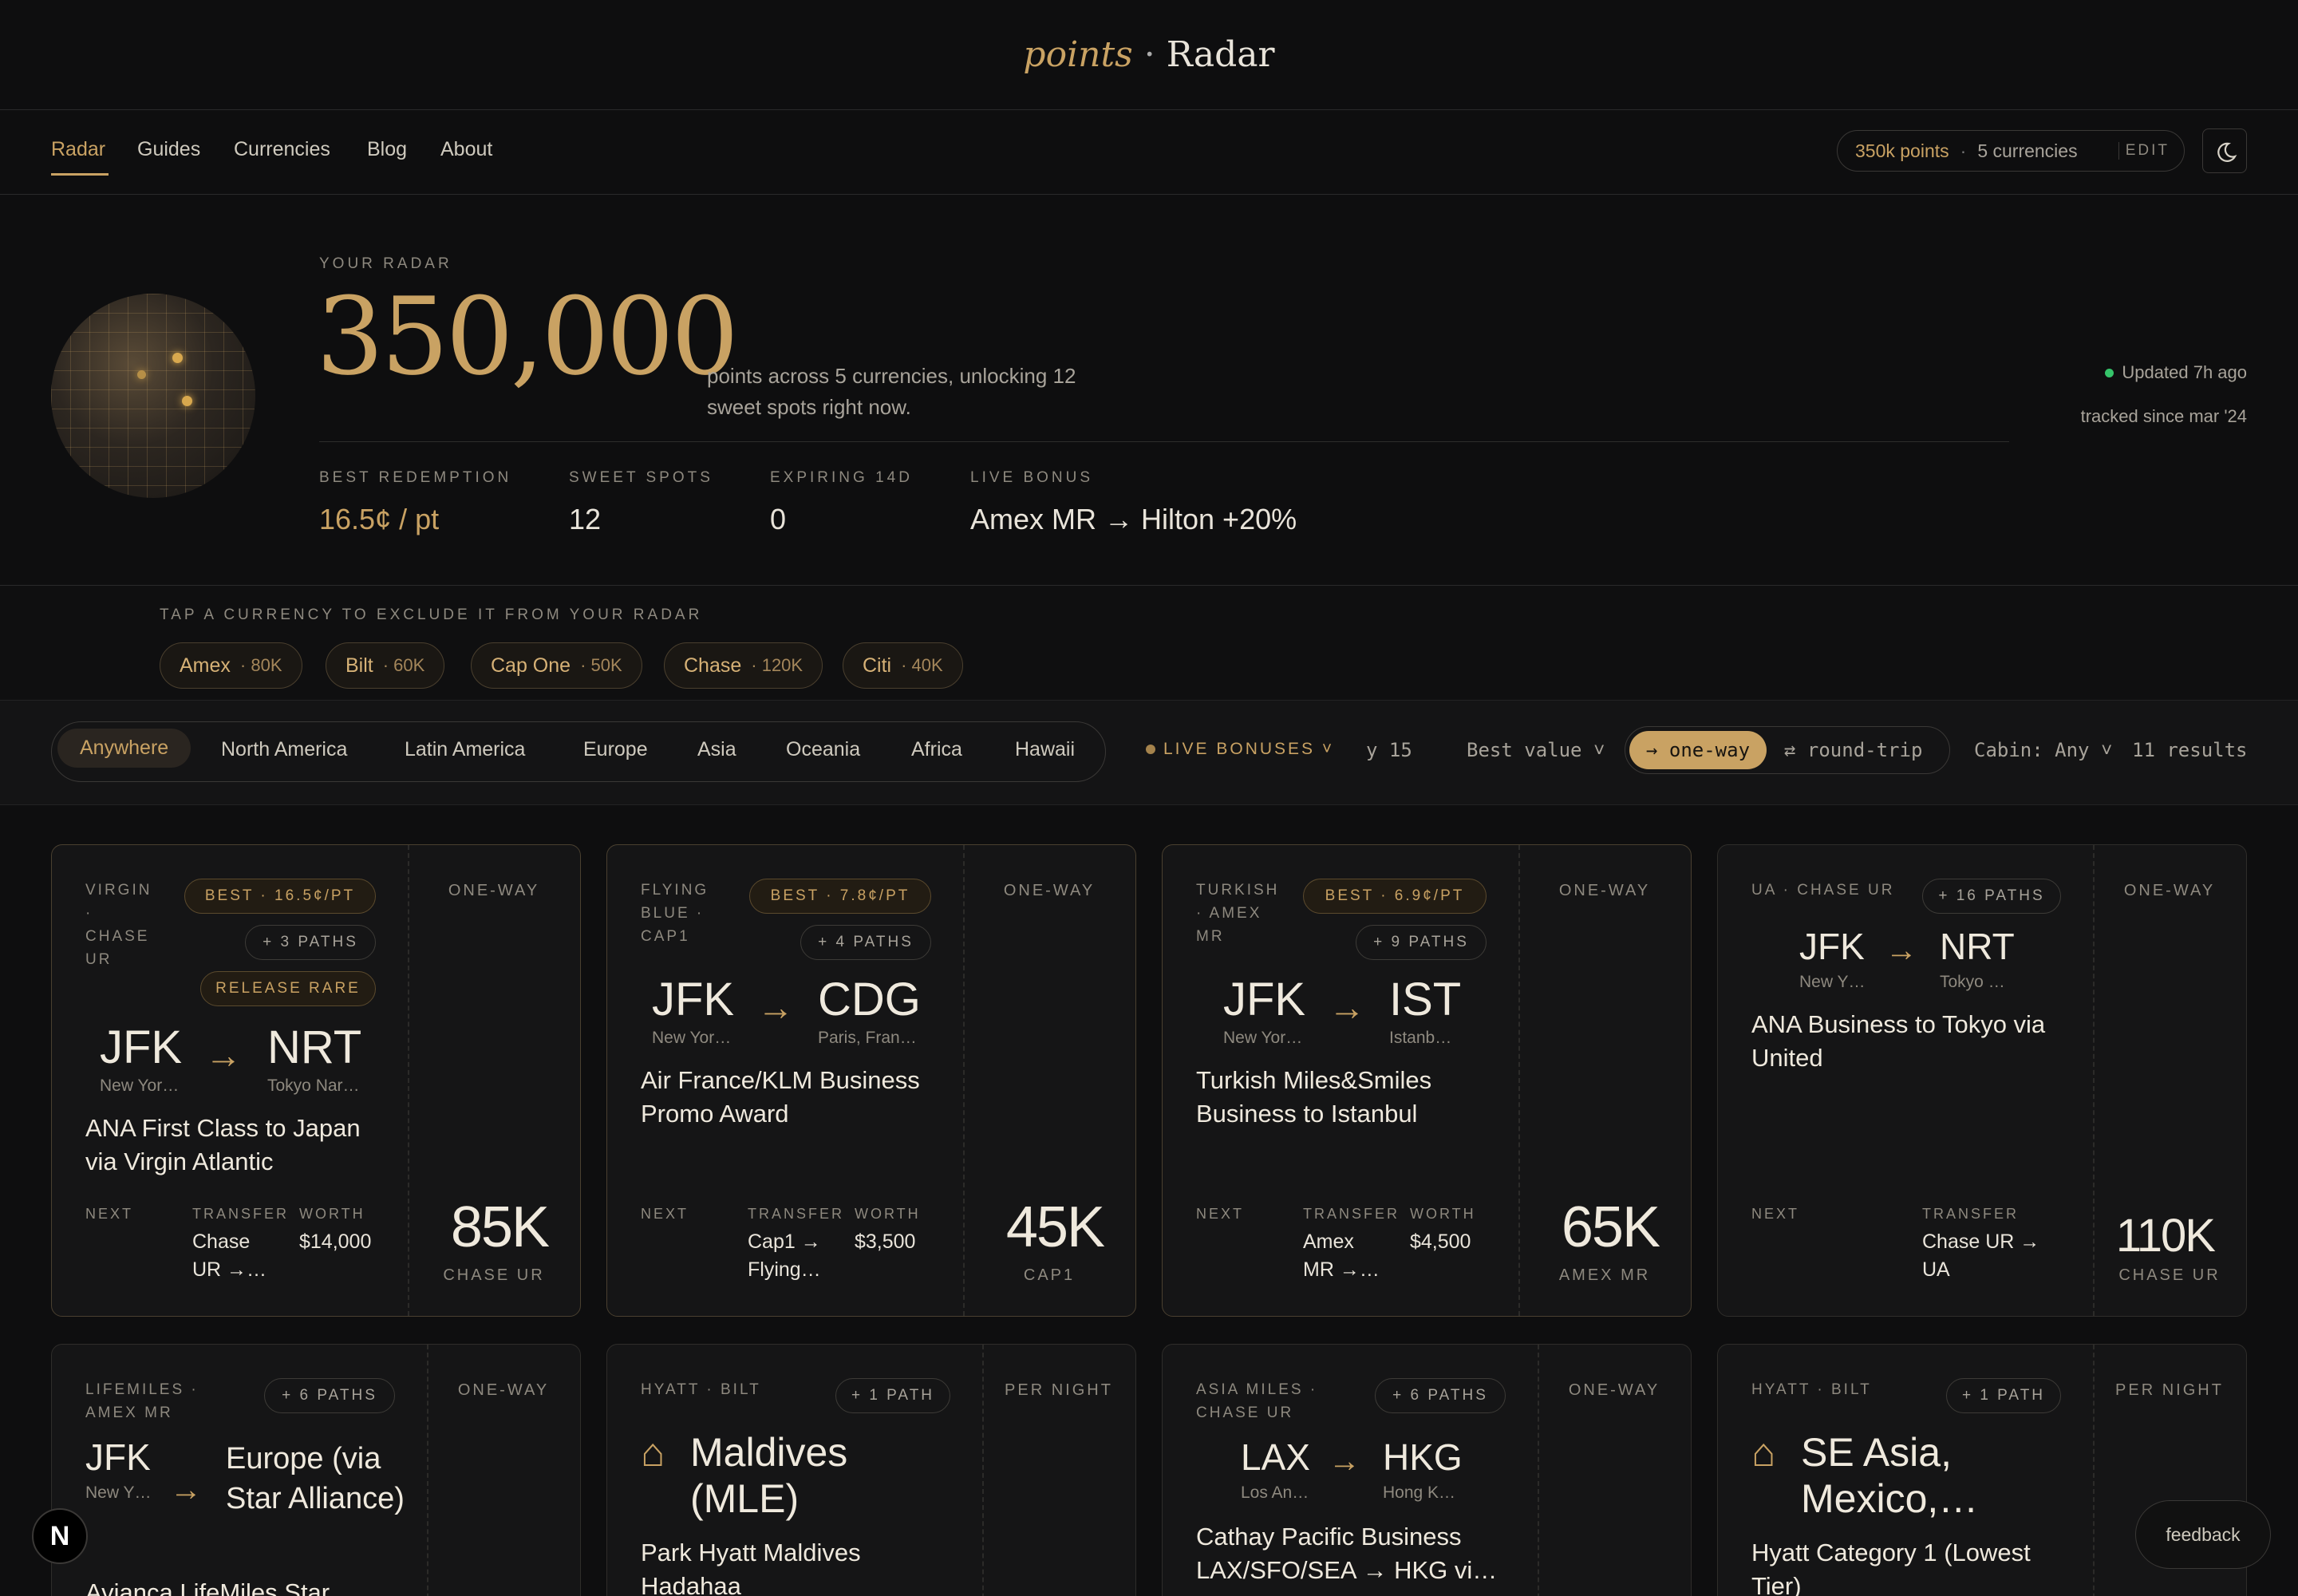 The image size is (2298, 1596). What do you see at coordinates (169, 149) in the screenshot?
I see `nav-guides: Guides` at bounding box center [169, 149].